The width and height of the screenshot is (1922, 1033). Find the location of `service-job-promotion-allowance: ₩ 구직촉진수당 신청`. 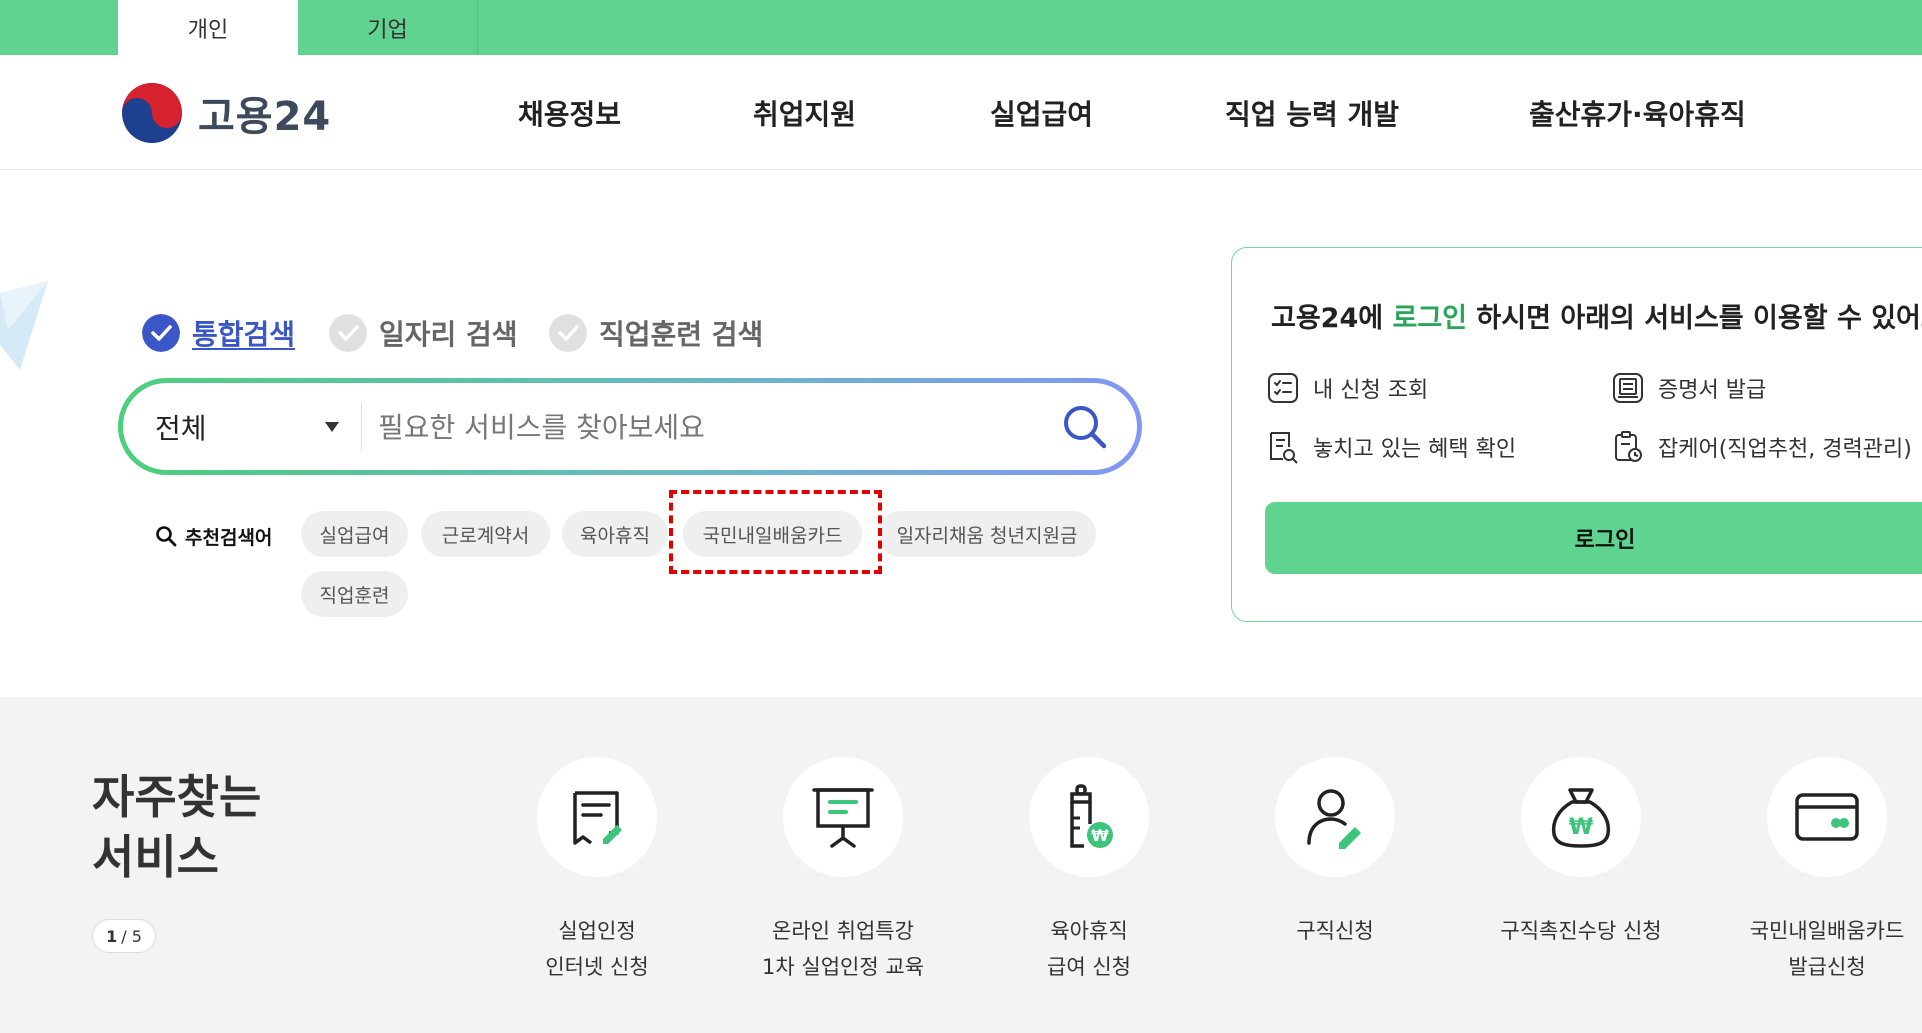

service-job-promotion-allowance: ₩ 구직촉진수당 신청 is located at coordinates (1581, 853).